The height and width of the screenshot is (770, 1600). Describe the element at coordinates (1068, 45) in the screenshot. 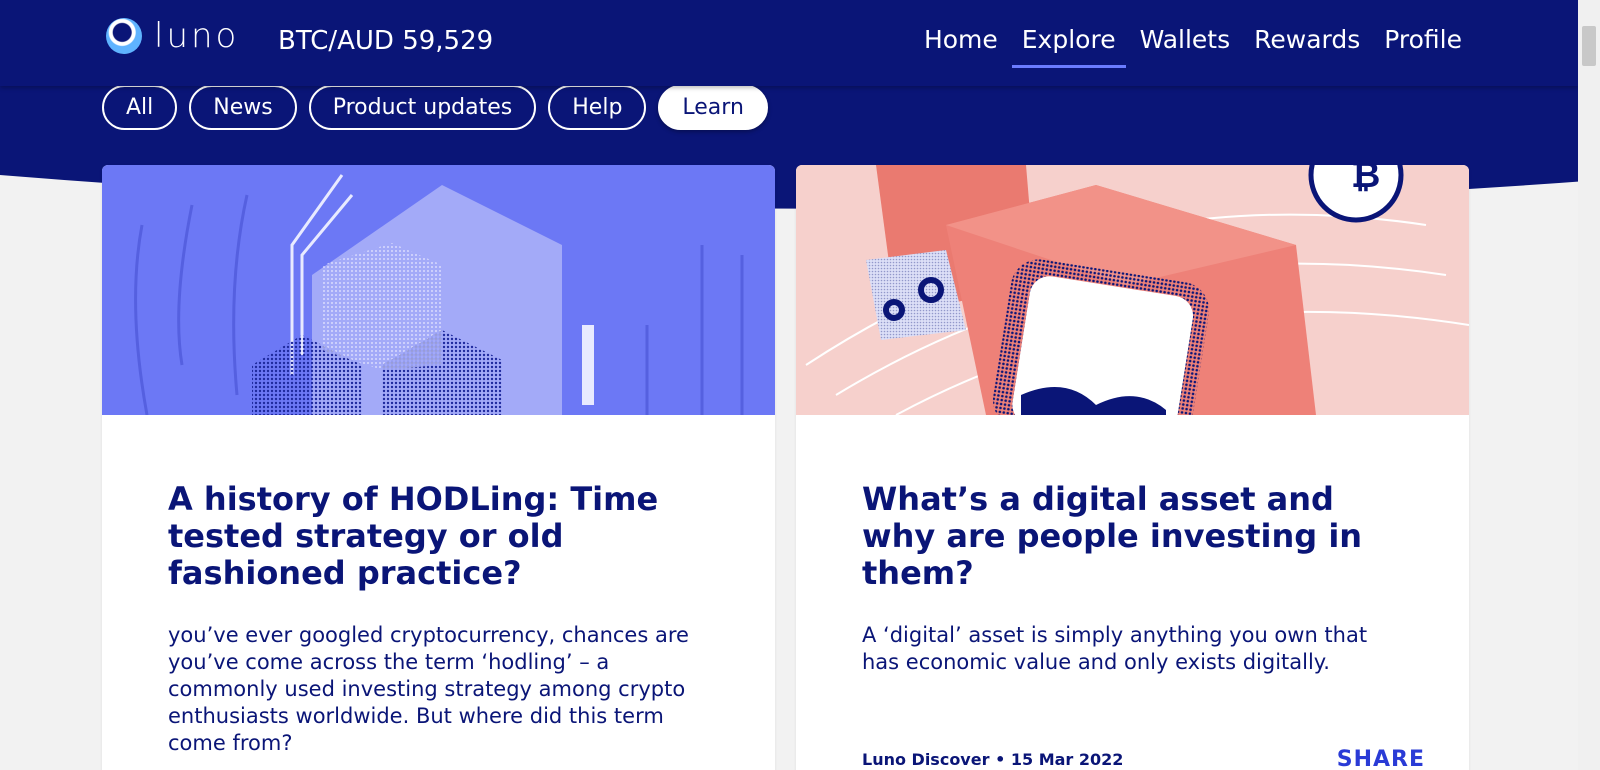

I see `nav-explore: Explore` at that location.